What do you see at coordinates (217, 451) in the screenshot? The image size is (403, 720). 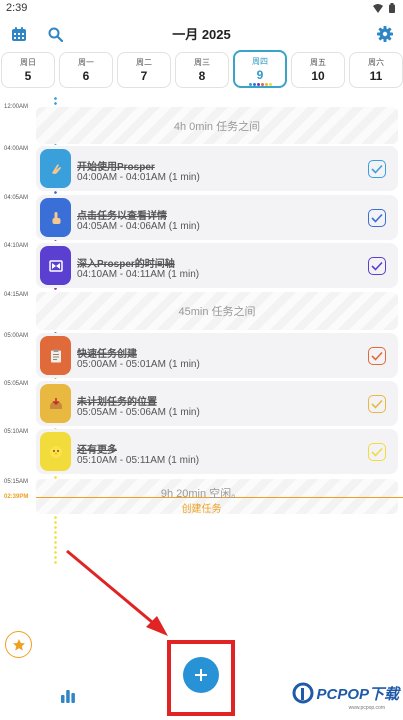 I see `task-card: 还有更多 05:10AM - 05:11AM (1 min)` at bounding box center [217, 451].